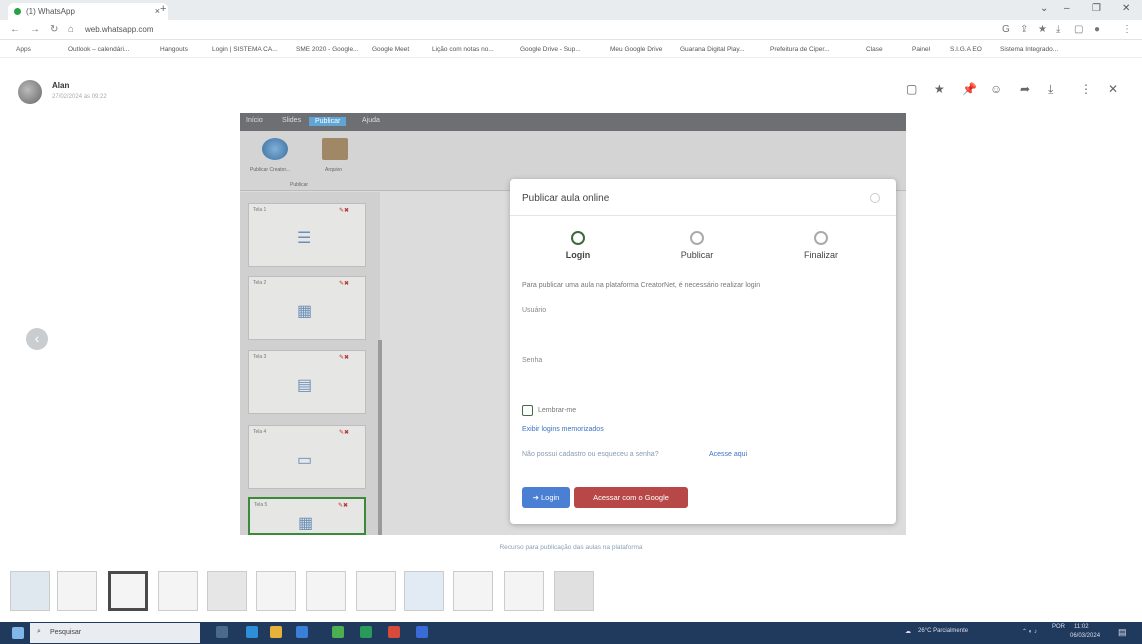 The height and width of the screenshot is (644, 1142). I want to click on windows-start-icon, so click(18, 633).